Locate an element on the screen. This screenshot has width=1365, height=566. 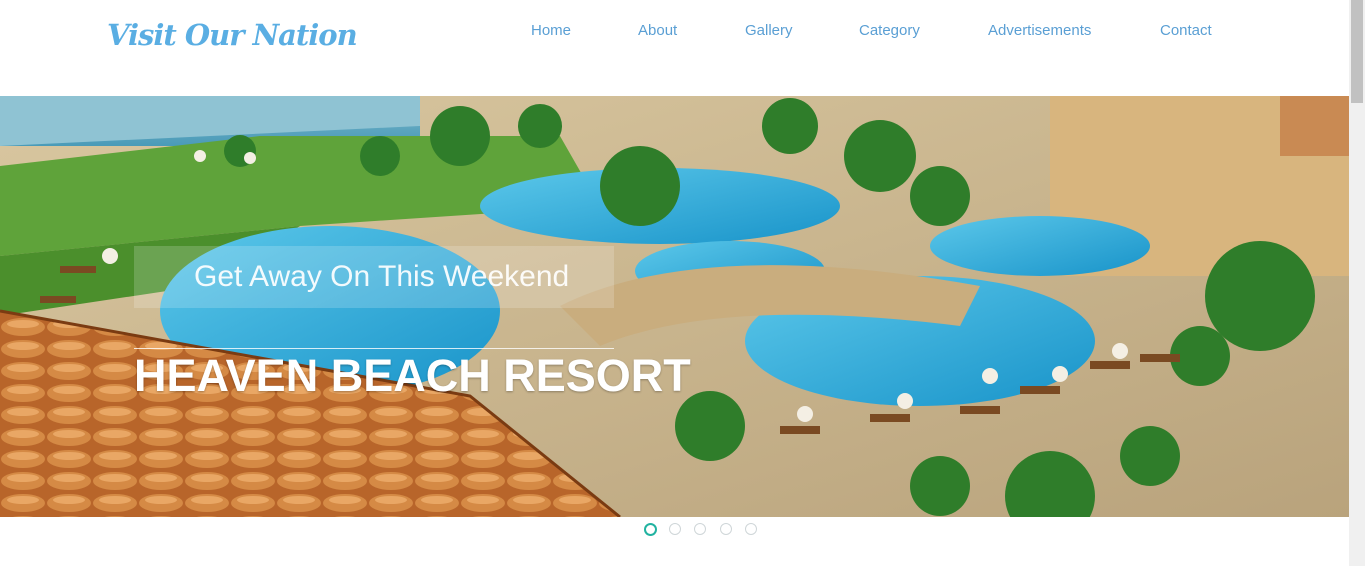
nav-link-home: Home is located at coordinates (551, 30).